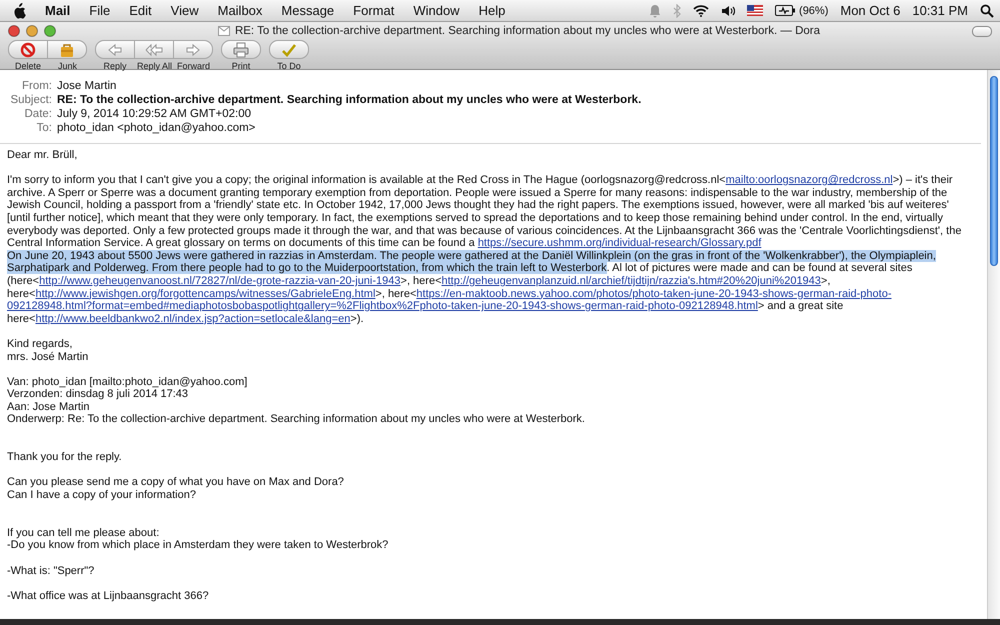  Describe the element at coordinates (220, 280) in the screenshot. I see `link: http://www.geheugenvanoost.nl/72827/nl/de-grote-razzia-van-20-juni-1943` at that location.